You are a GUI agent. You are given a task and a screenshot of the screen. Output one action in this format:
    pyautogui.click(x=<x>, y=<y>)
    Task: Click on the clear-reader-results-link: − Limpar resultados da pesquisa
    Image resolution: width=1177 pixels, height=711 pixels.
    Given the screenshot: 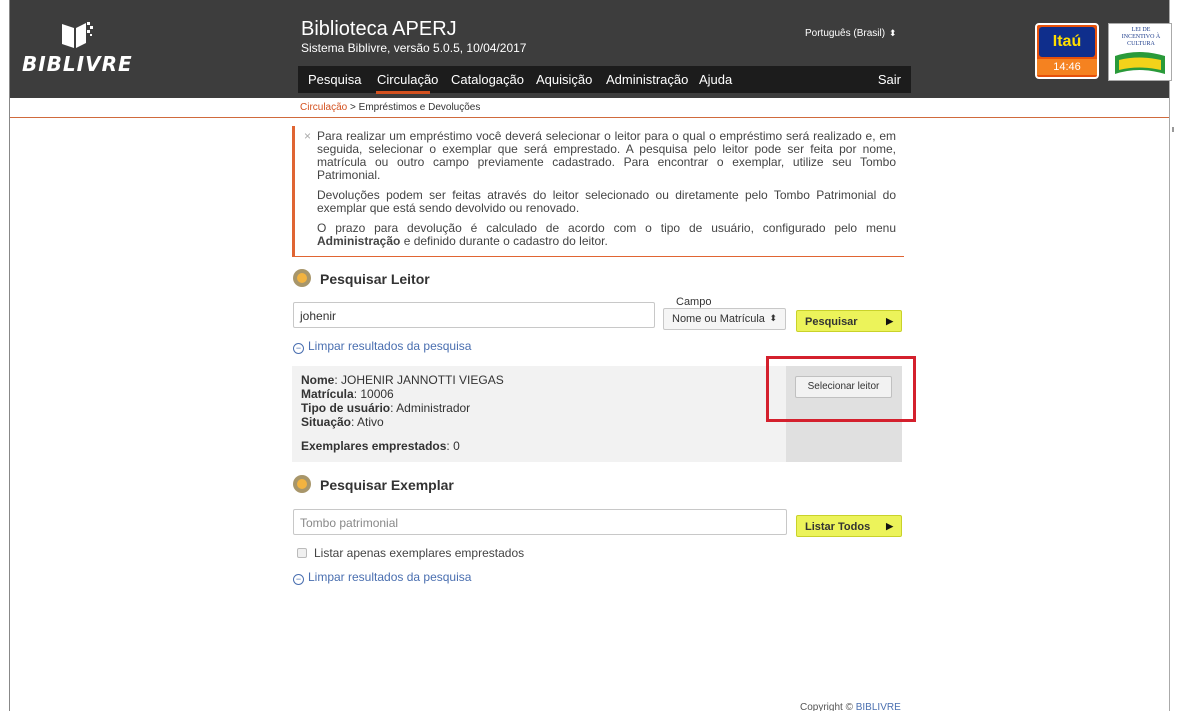 What is the action you would take?
    pyautogui.click(x=382, y=346)
    